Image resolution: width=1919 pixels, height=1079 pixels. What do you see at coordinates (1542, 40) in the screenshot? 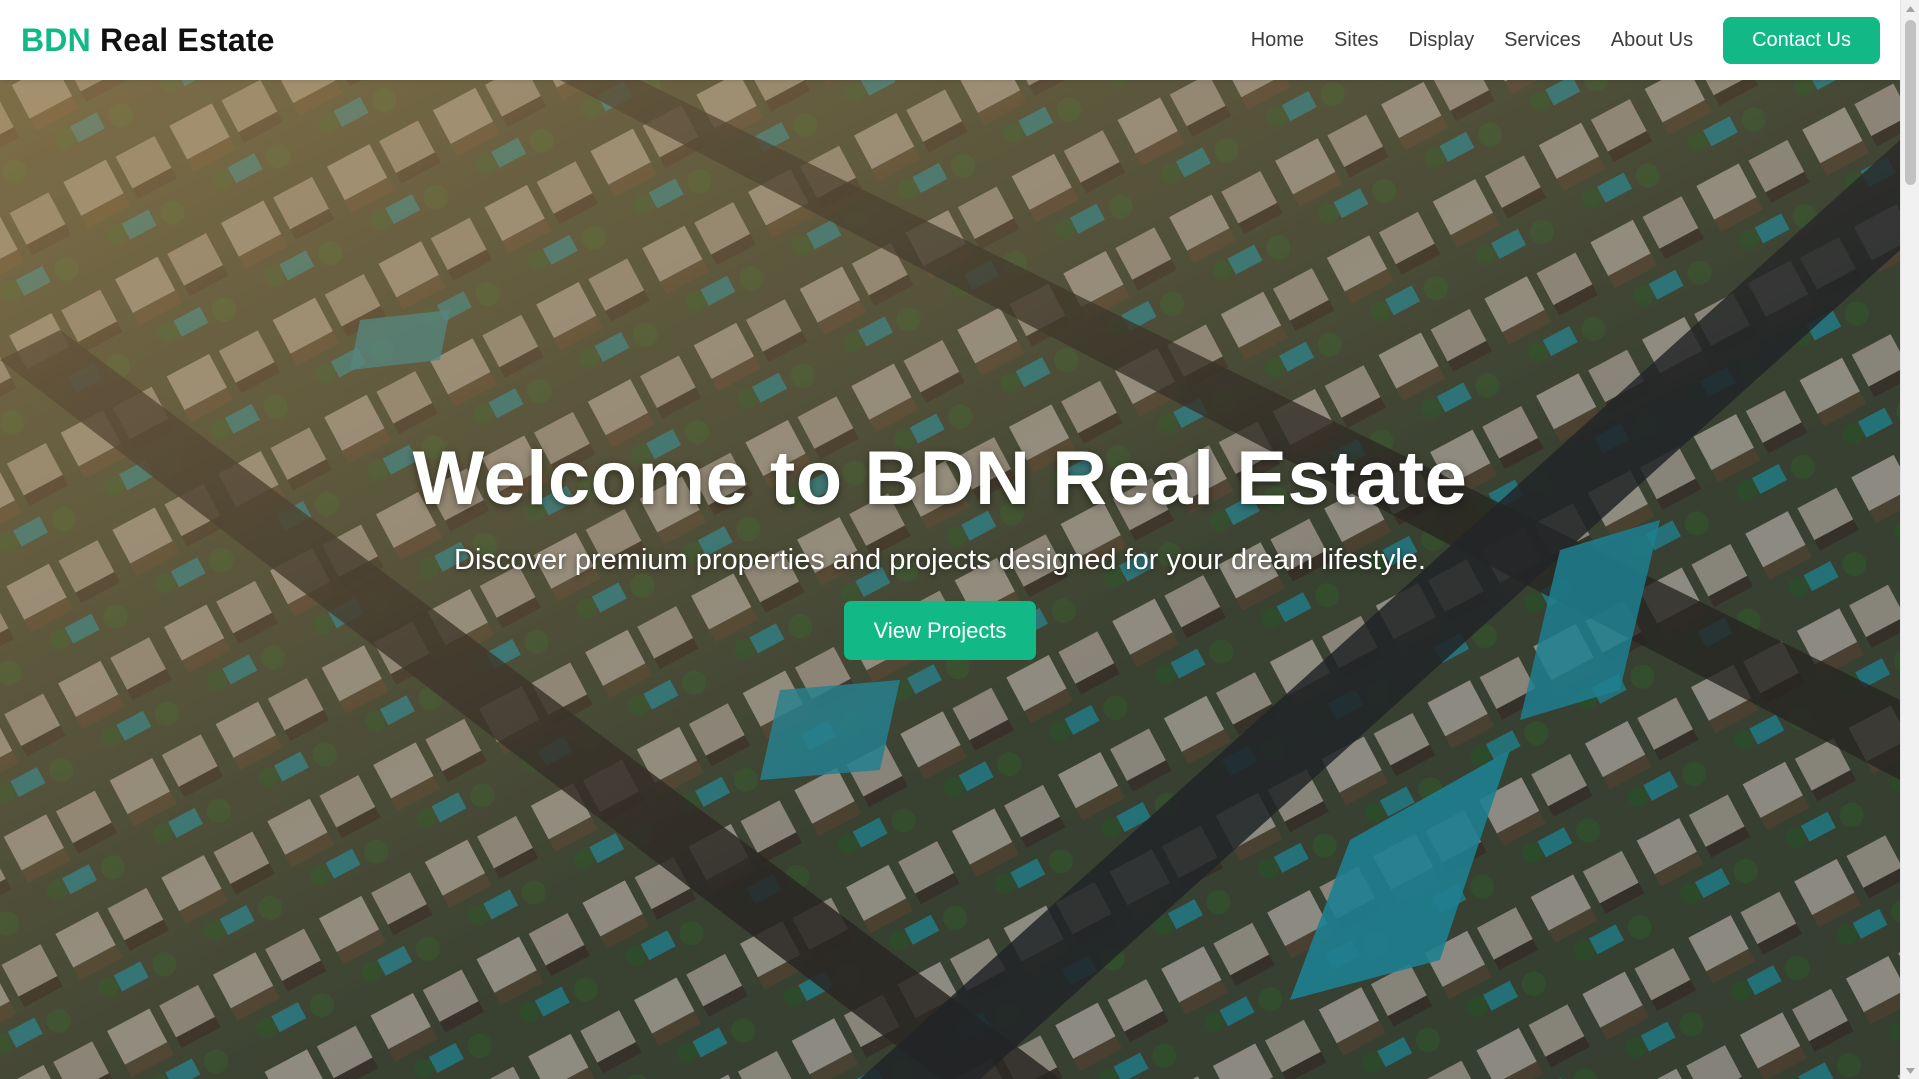
I see `nav-link-services: Services` at bounding box center [1542, 40].